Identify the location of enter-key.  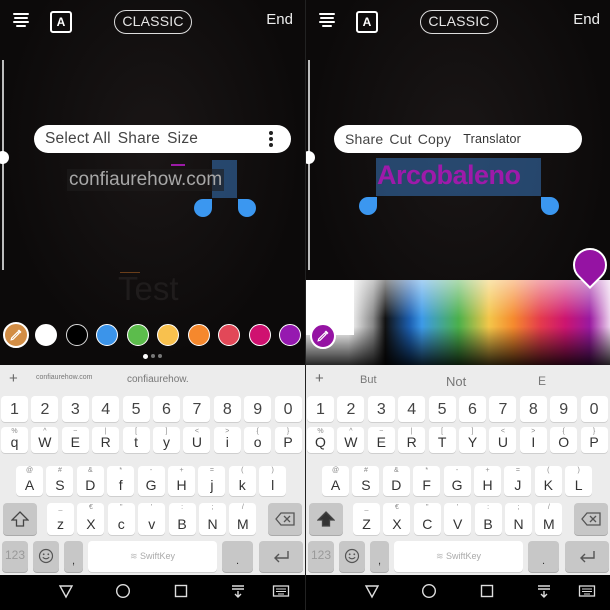
(587, 556).